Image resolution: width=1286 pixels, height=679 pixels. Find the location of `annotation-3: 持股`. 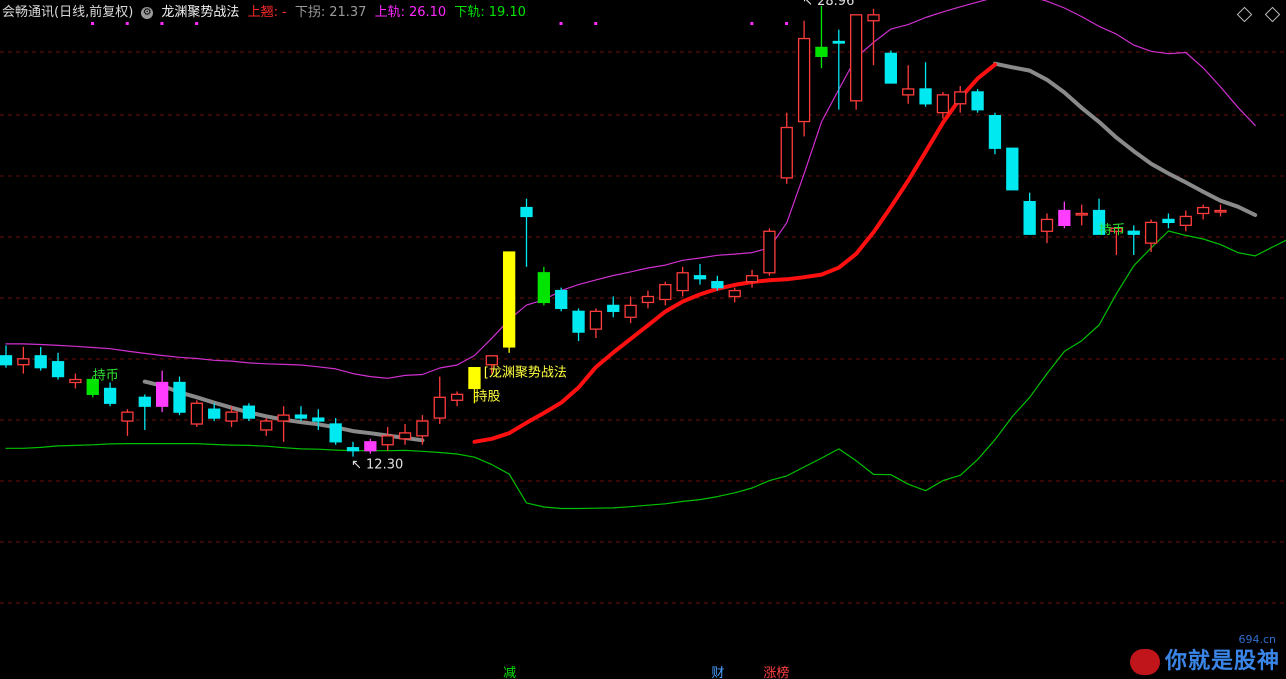

annotation-3: 持股 is located at coordinates (487, 396).